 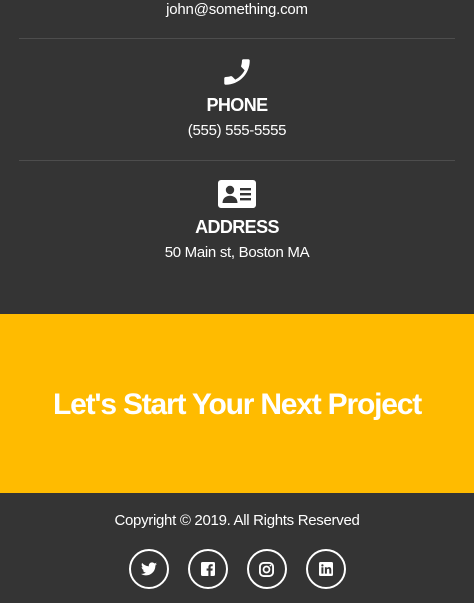 I want to click on address-value: 50 Main st, Boston MA, so click(x=237, y=252).